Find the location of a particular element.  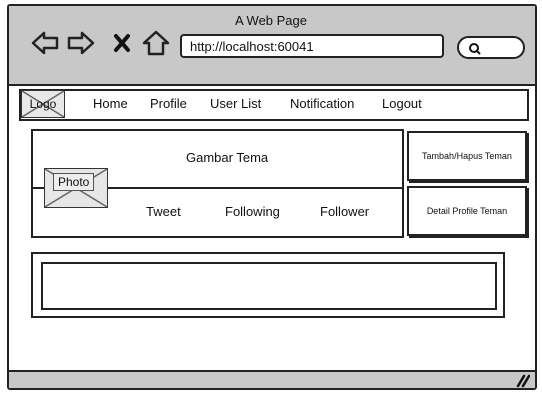

friend-profile-detail-button: Detail Profile Teman is located at coordinates (467, 211).